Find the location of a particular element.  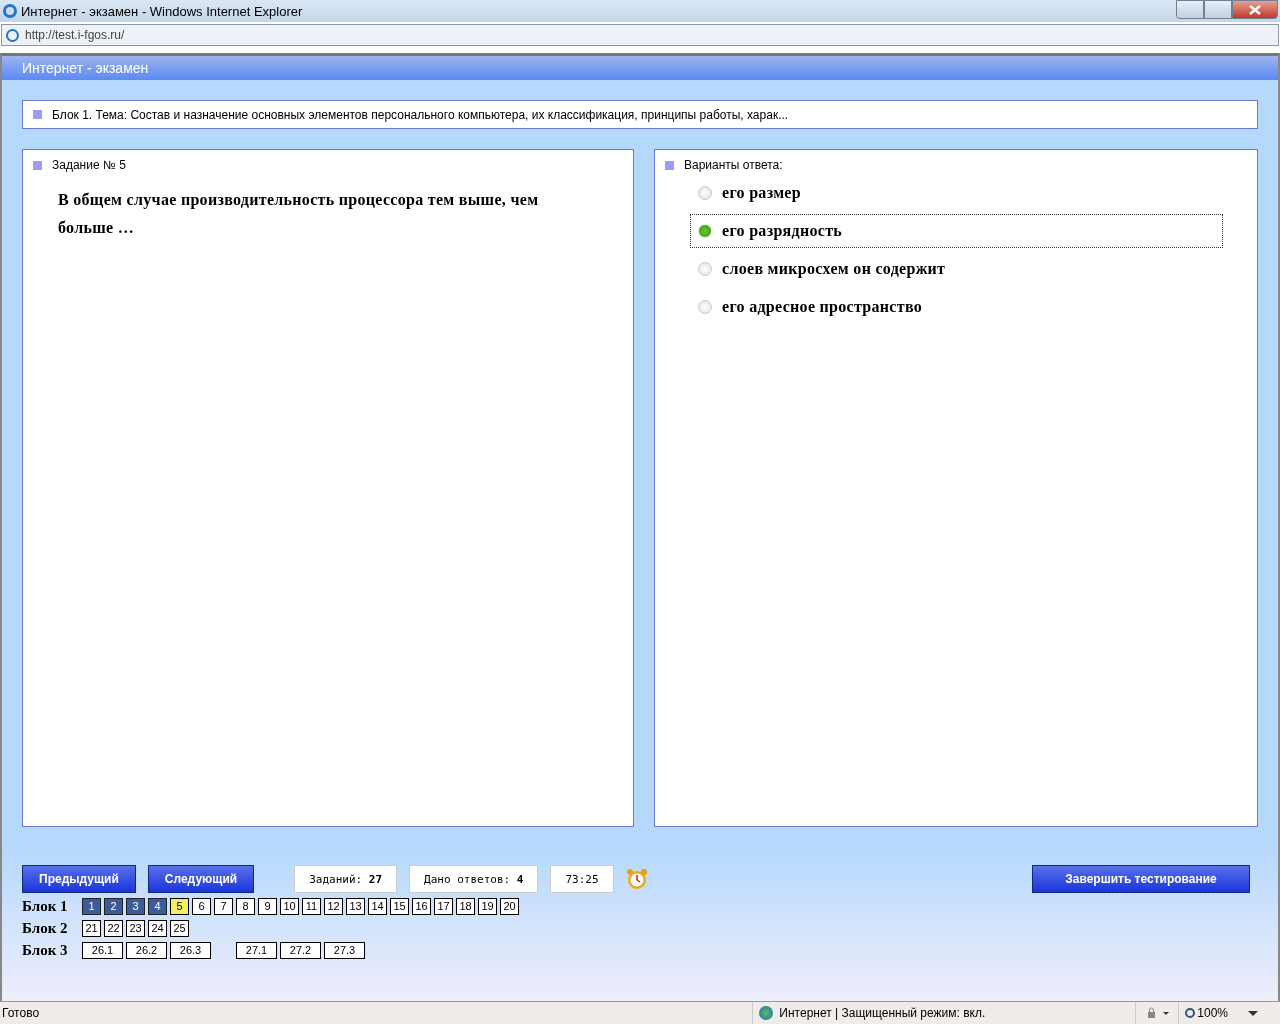

answers-heading: Варианты ответа: is located at coordinates (733, 165).